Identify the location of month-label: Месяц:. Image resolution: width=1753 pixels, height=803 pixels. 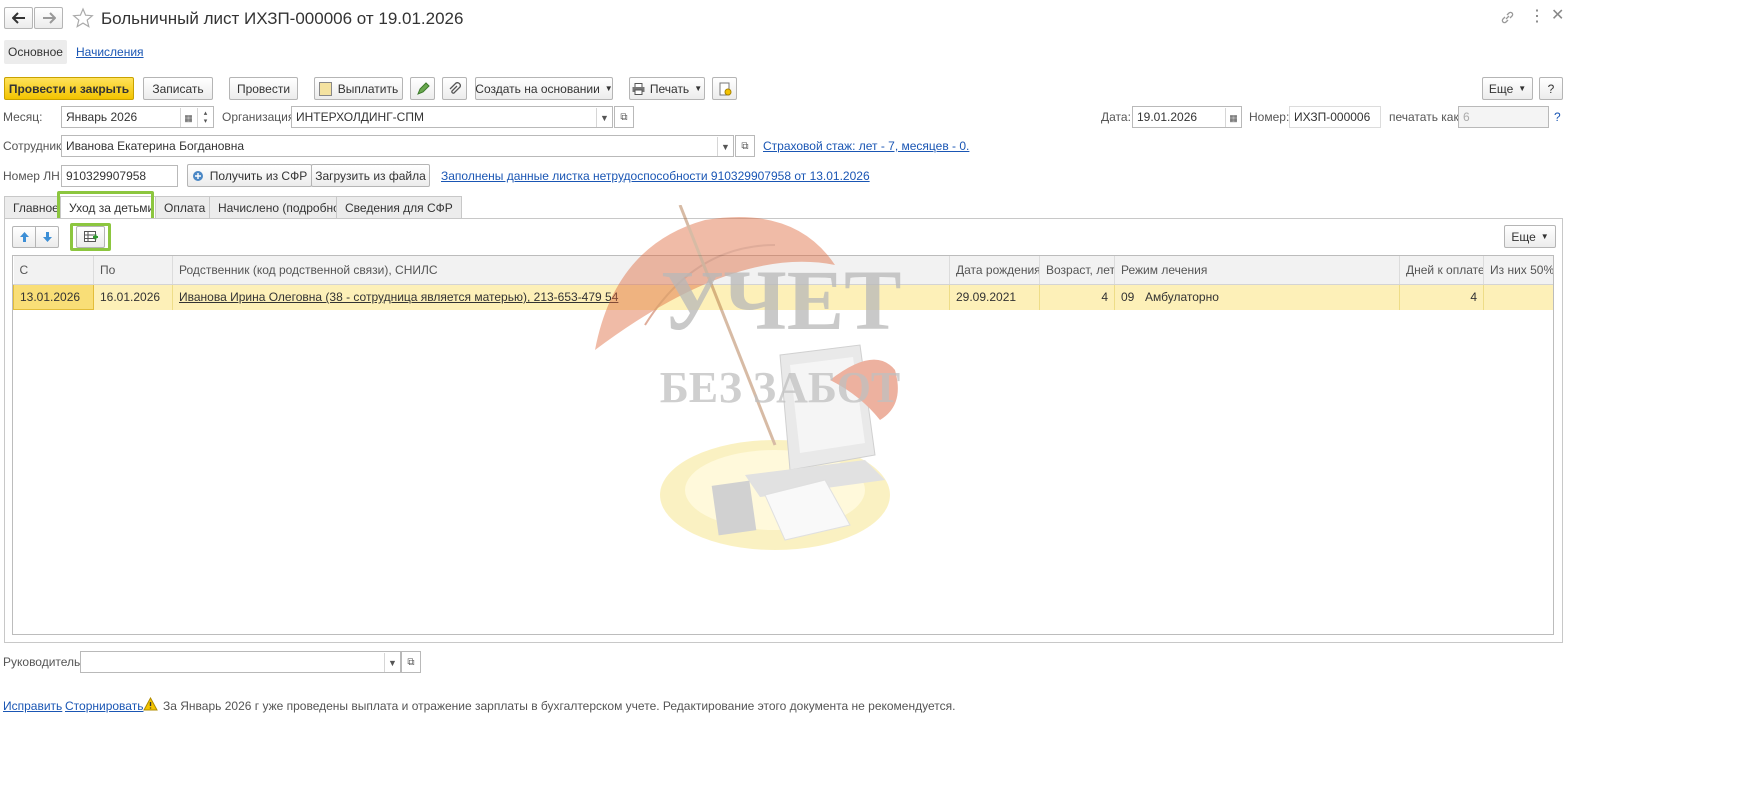
(23, 117).